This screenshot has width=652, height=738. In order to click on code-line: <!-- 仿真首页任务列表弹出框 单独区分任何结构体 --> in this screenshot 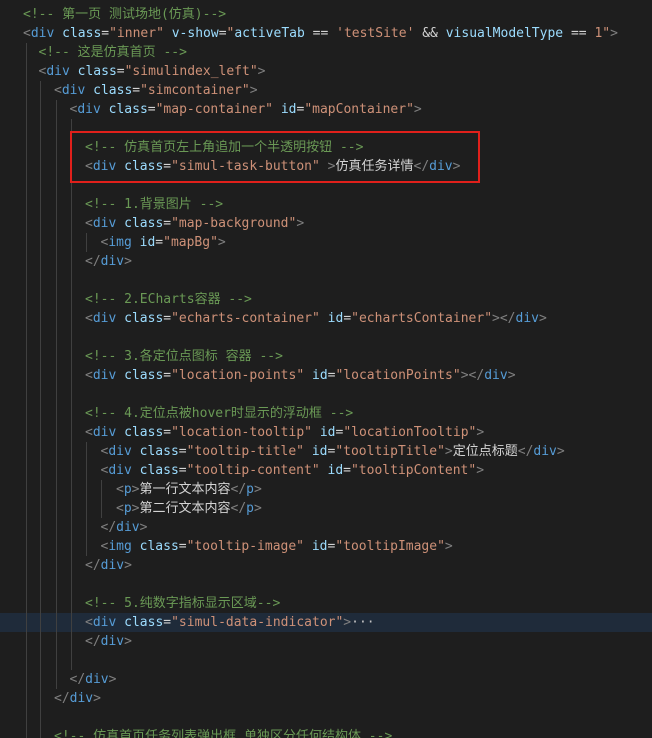, I will do `click(326, 732)`.